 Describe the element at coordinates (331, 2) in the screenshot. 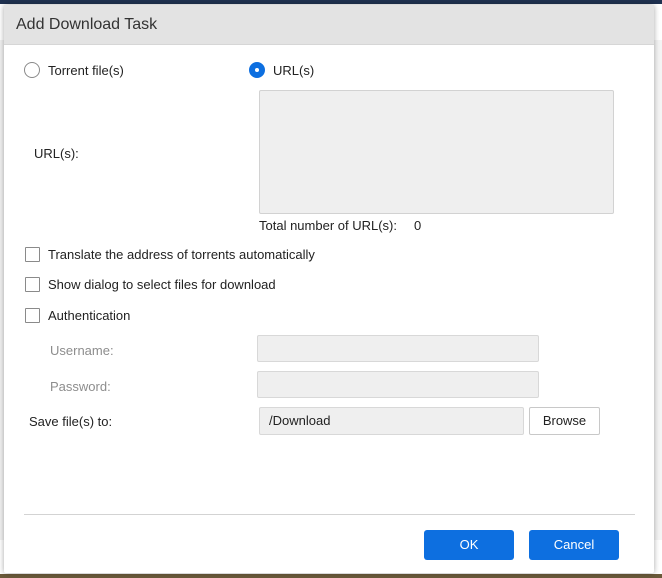

I see `background-top-bar` at that location.